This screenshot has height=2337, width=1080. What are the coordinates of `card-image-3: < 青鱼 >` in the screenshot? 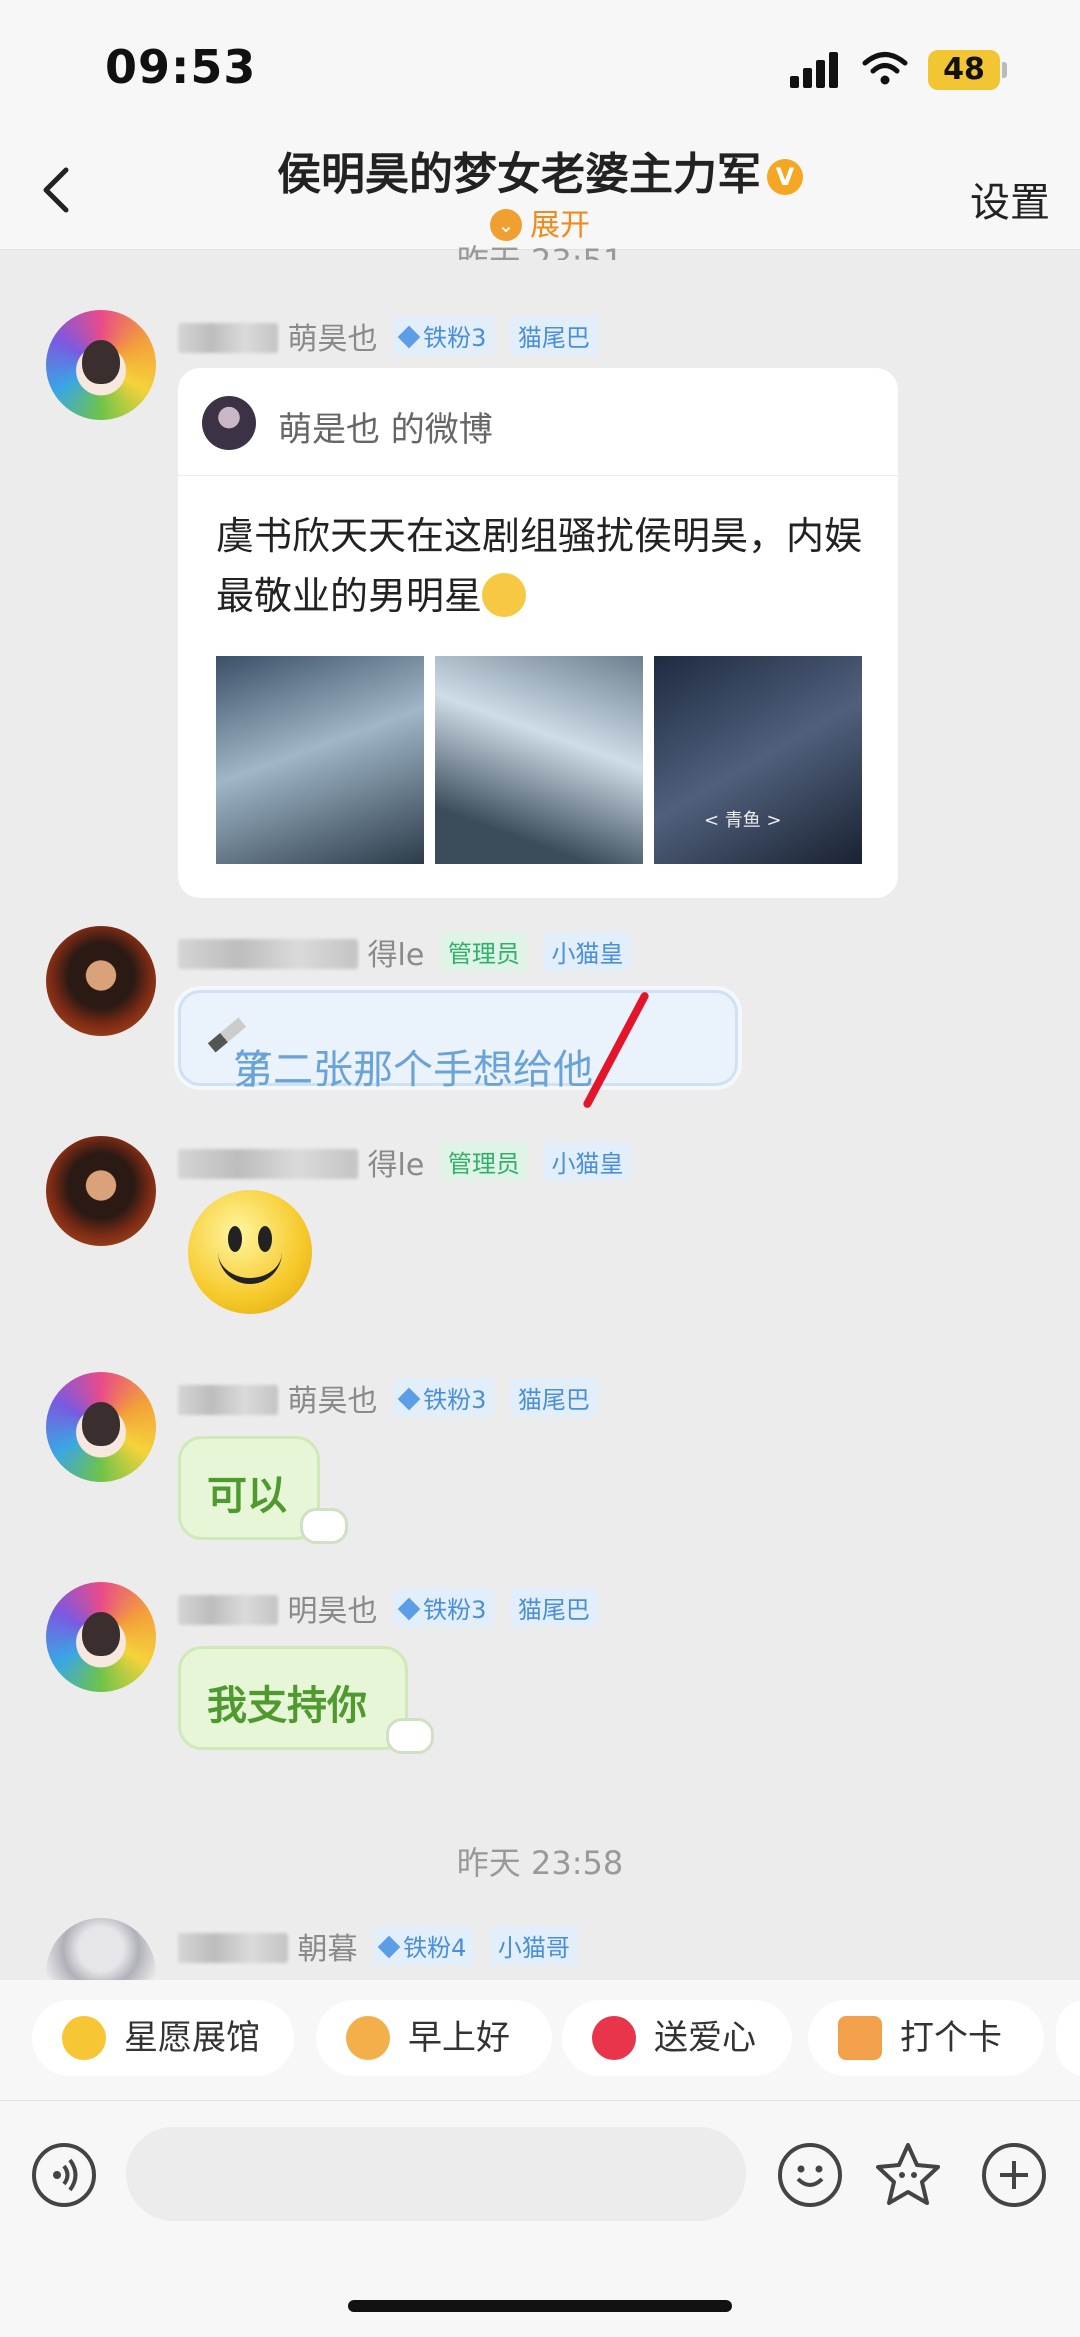 It's located at (758, 760).